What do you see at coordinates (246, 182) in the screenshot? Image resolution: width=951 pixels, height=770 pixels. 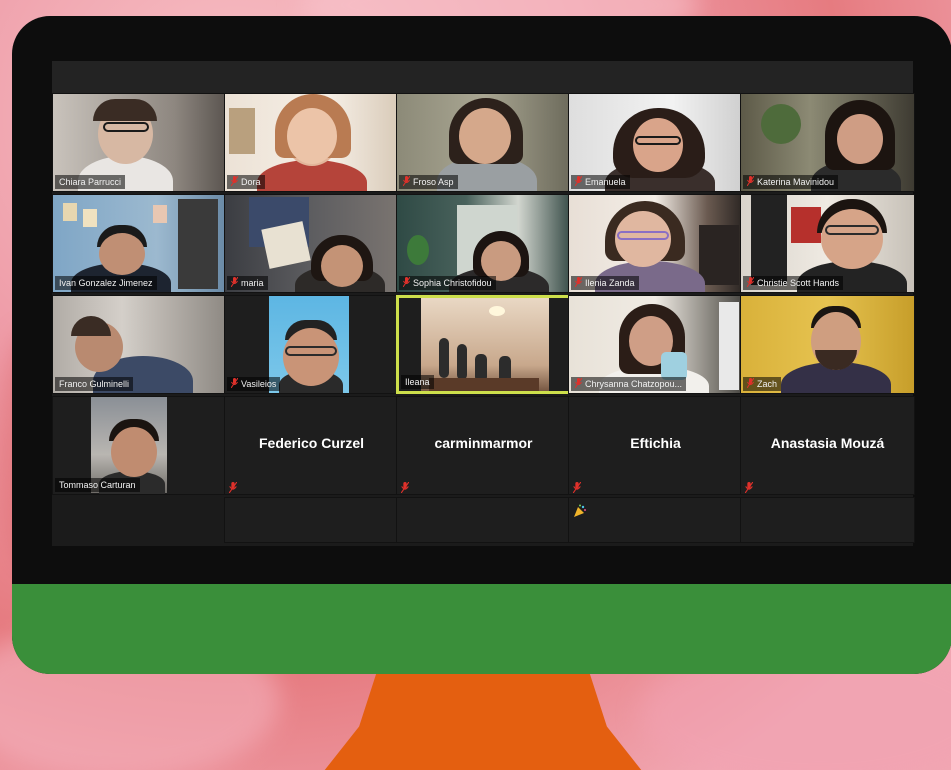 I see `participant-name: Dora` at bounding box center [246, 182].